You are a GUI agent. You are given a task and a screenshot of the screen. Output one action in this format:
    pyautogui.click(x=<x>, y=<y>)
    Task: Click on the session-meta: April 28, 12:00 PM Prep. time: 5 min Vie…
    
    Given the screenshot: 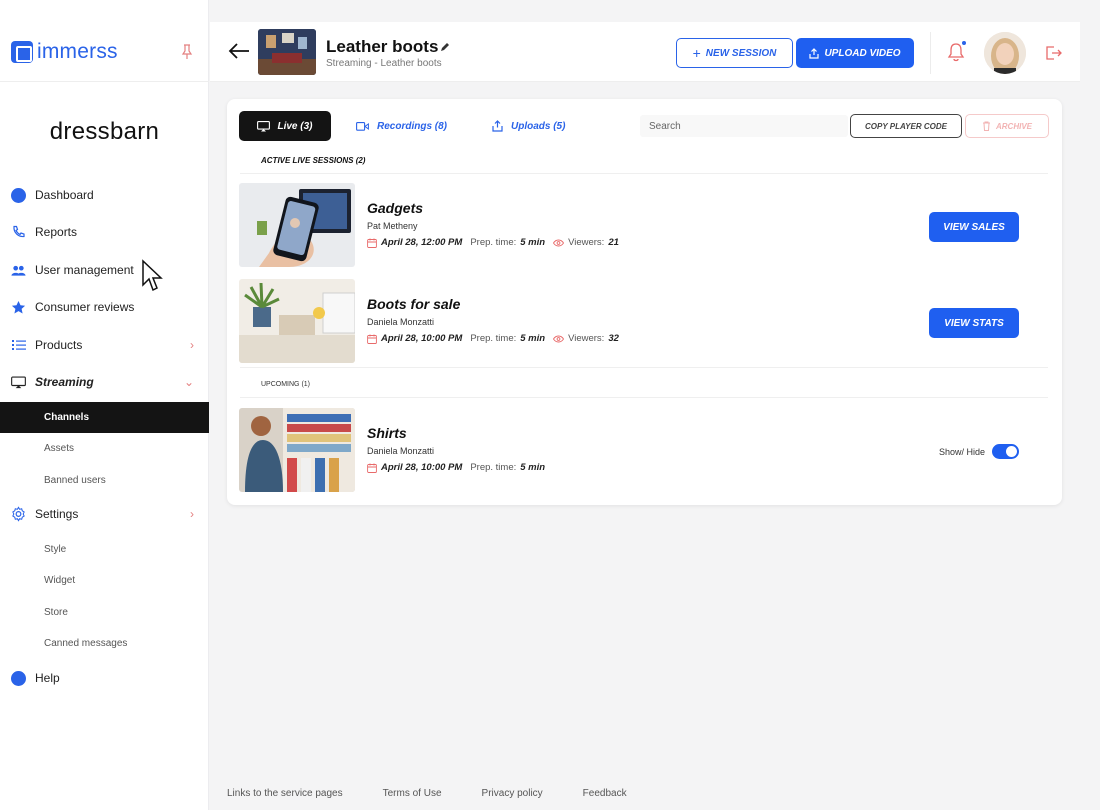 What is the action you would take?
    pyautogui.click(x=493, y=242)
    